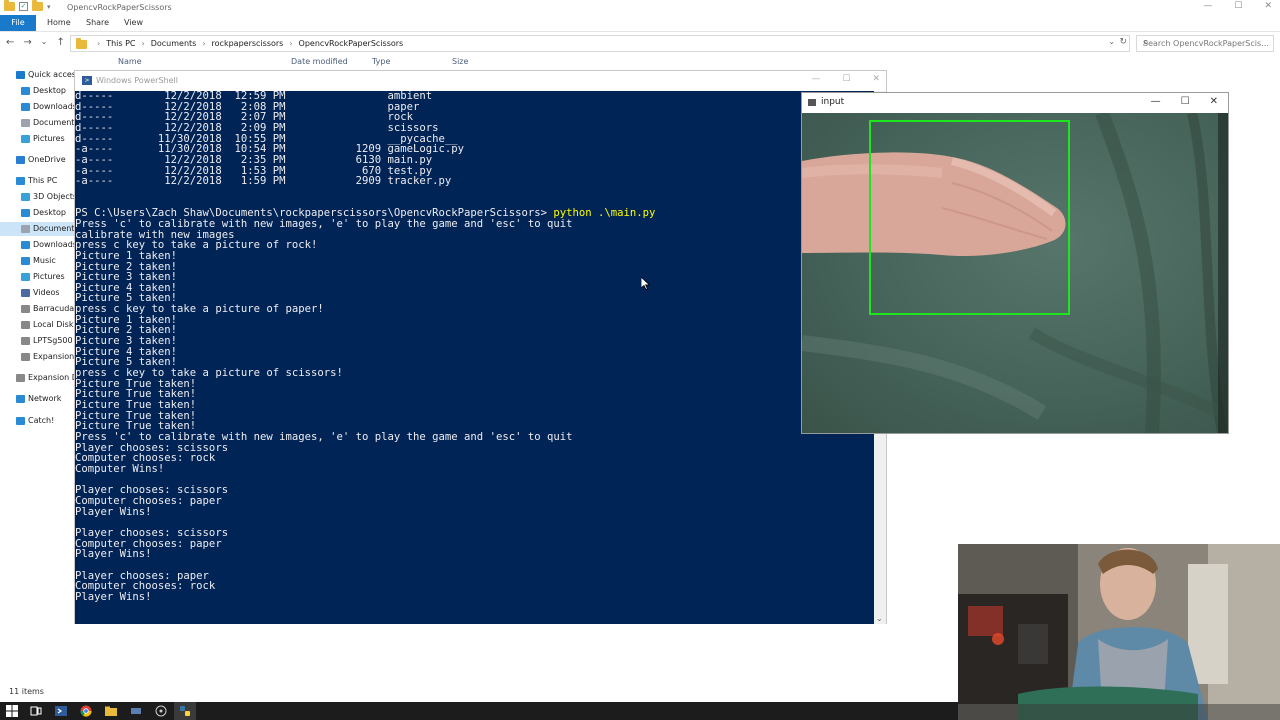 The height and width of the screenshot is (720, 1280). What do you see at coordinates (59, 23) in the screenshot?
I see `tab-home: Home` at bounding box center [59, 23].